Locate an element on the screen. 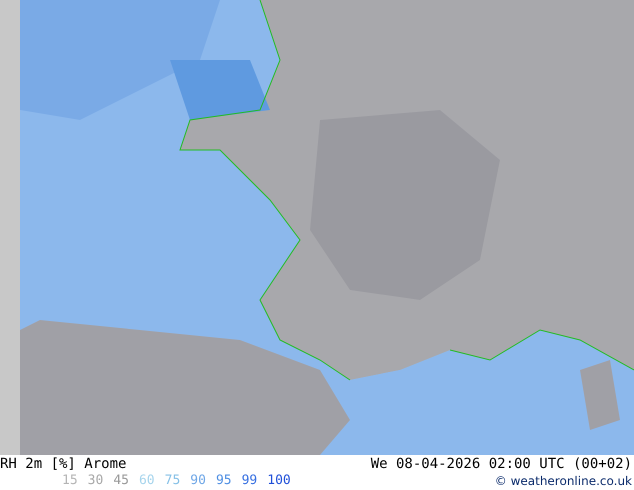  legend-value: 95 is located at coordinates (224, 480).